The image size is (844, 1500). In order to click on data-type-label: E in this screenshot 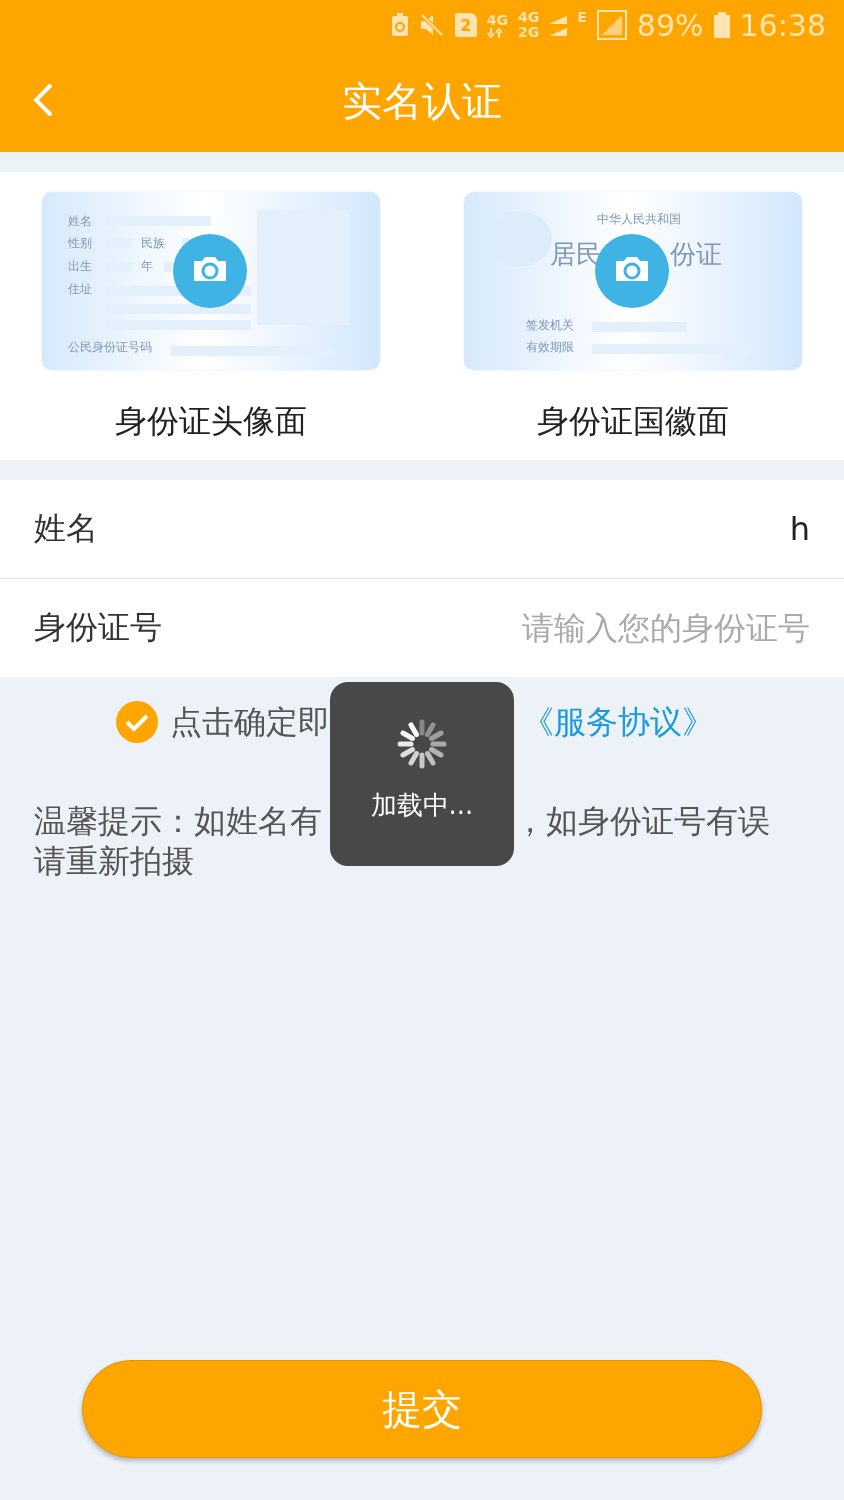, I will do `click(582, 17)`.